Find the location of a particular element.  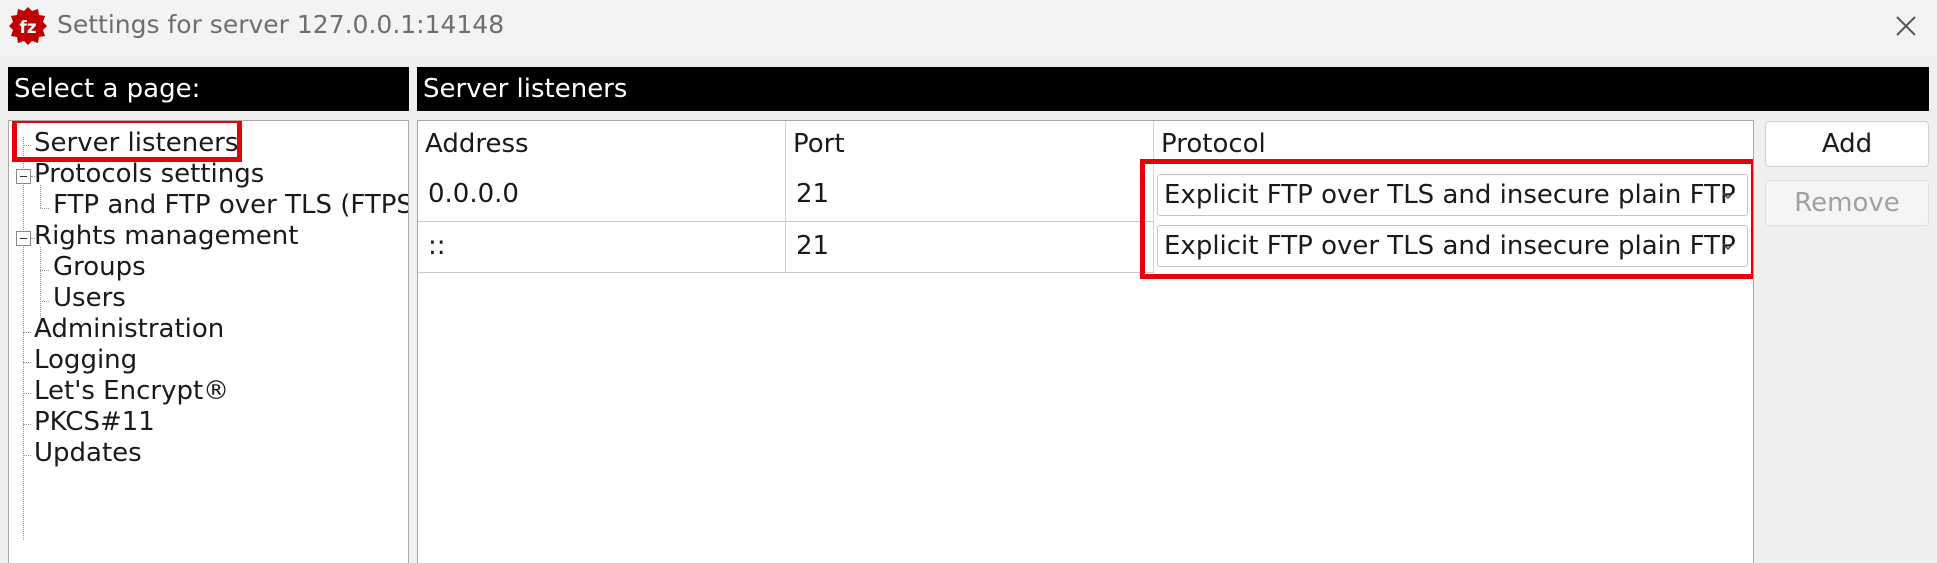

page-selector-header: Select a page: is located at coordinates (208, 89).